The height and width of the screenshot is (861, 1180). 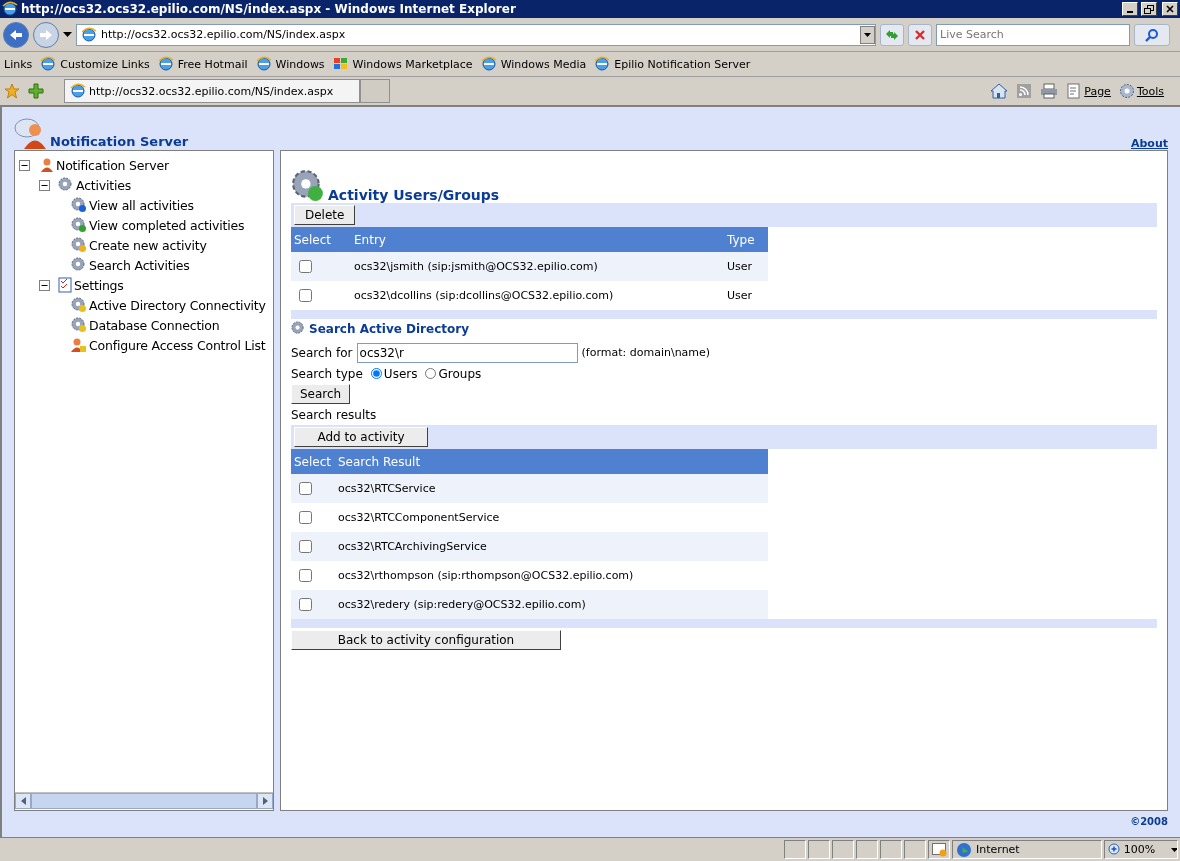 I want to click on user-icon, so click(x=46, y=165).